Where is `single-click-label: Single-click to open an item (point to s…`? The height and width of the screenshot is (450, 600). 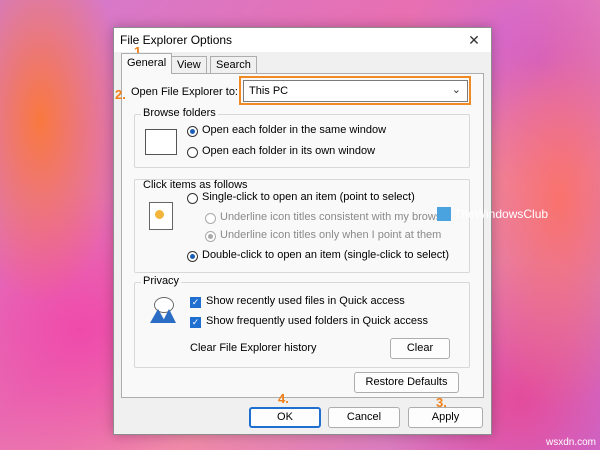
single-click-label: Single-click to open an item (point to s… is located at coordinates (308, 197).